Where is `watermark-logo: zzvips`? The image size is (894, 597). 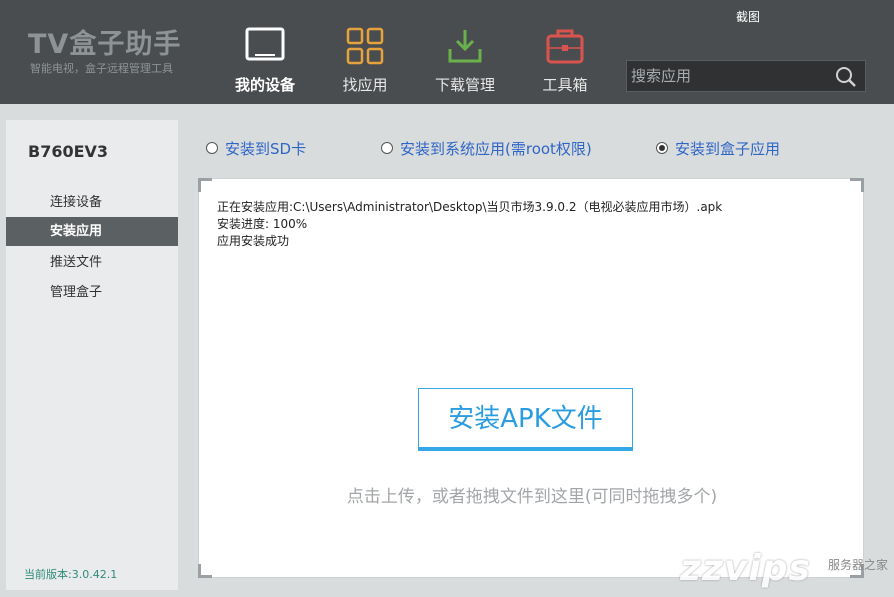 watermark-logo: zzvips is located at coordinates (745, 568).